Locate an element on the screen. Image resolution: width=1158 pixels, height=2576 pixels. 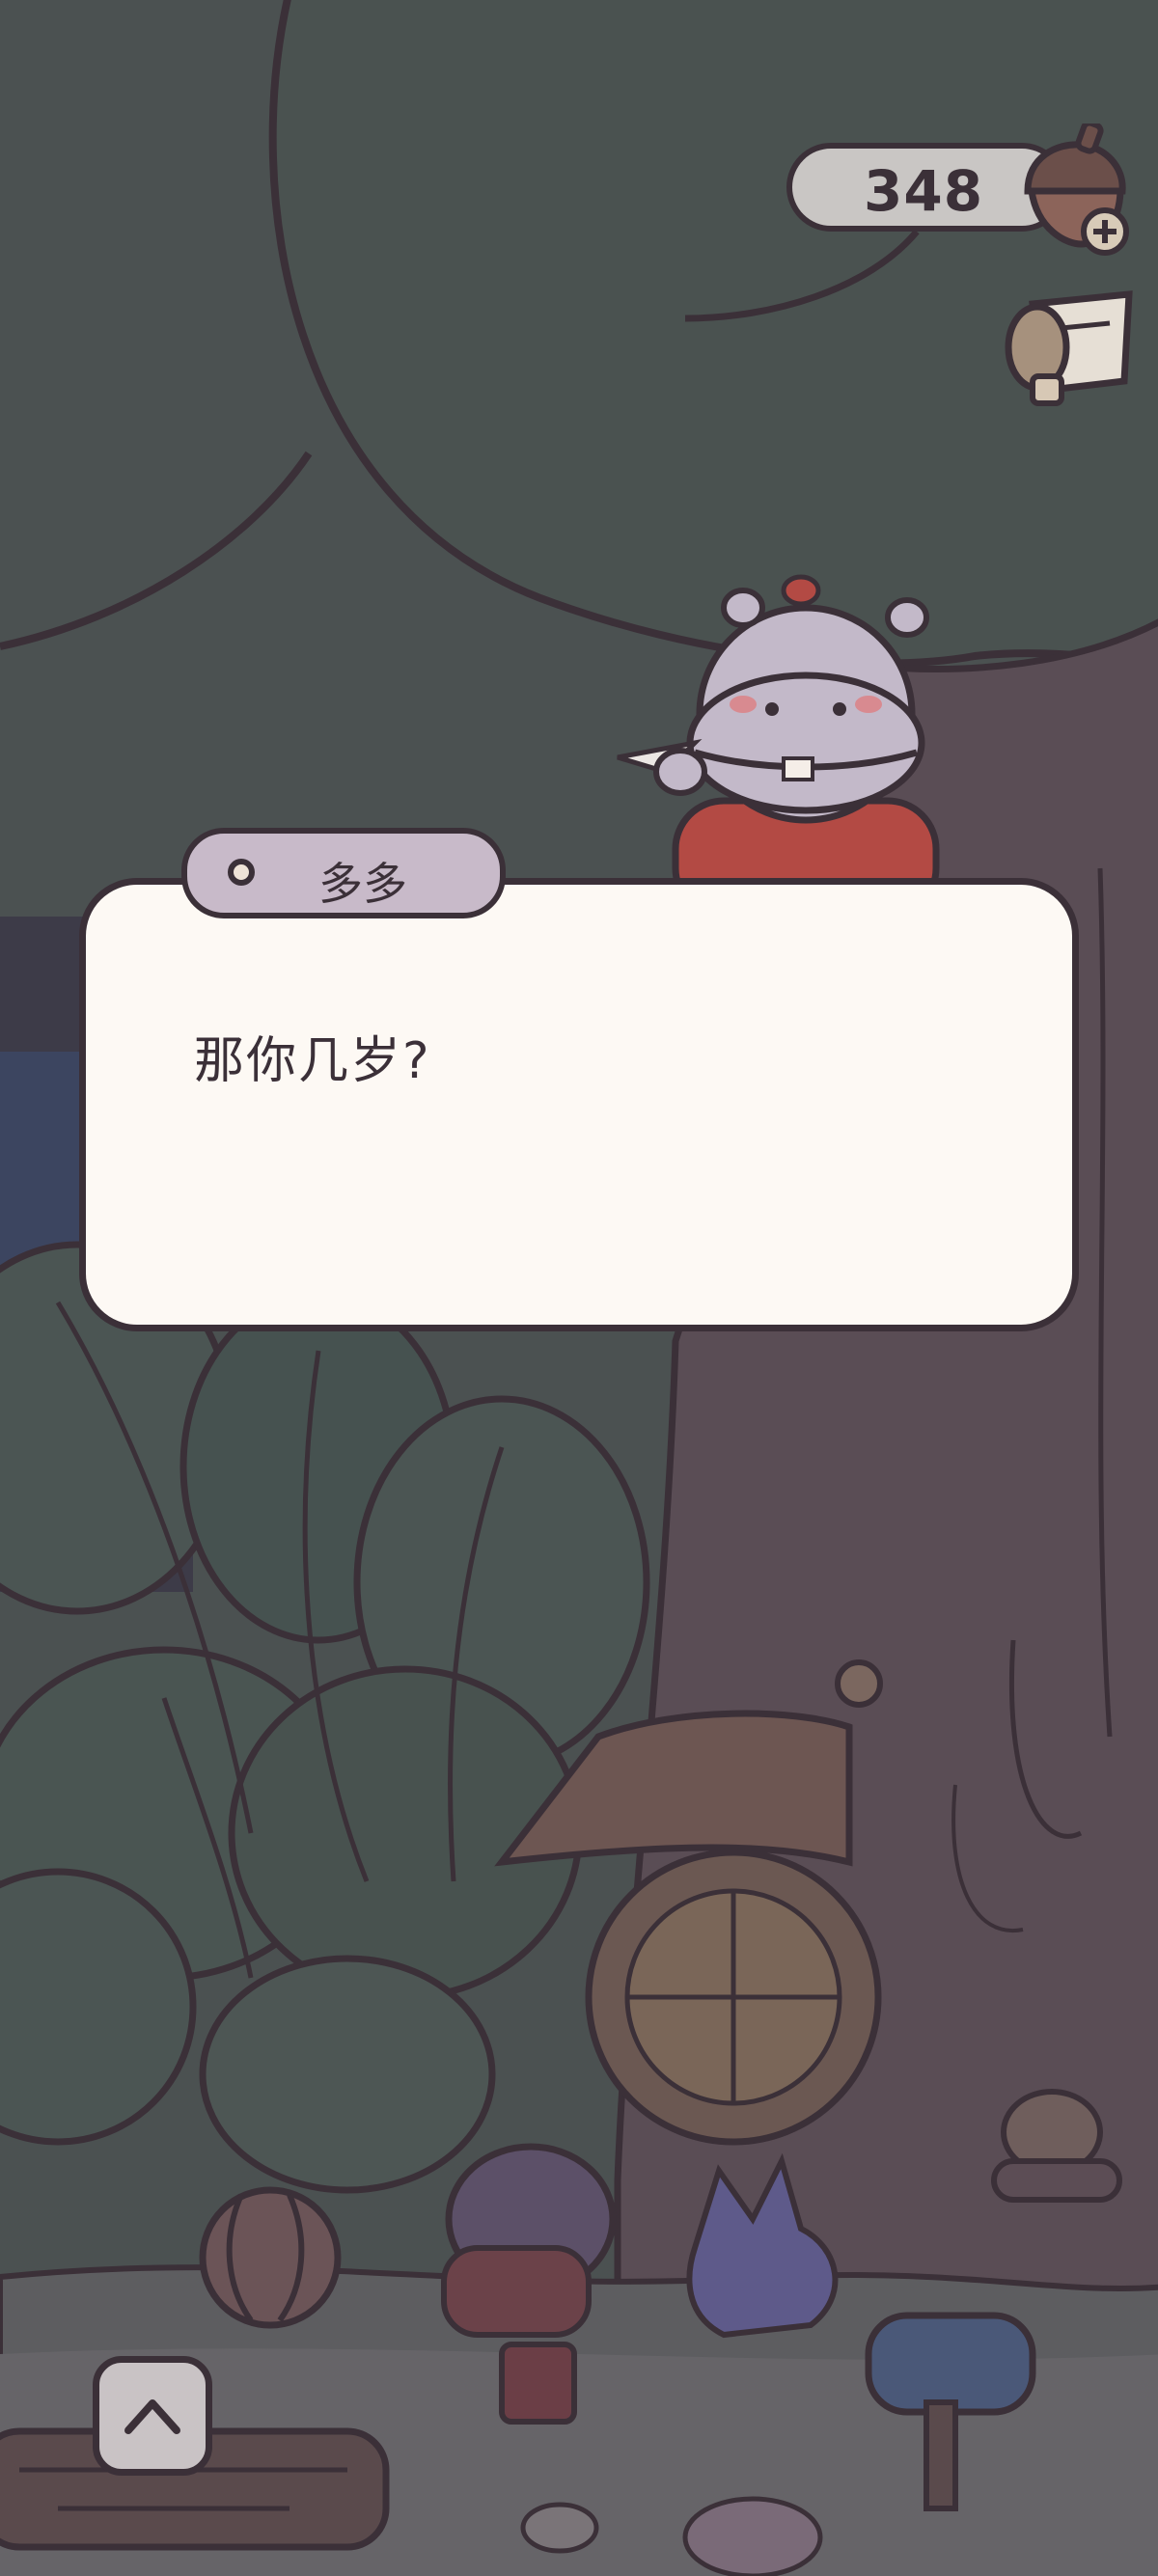
quest-scroll-button is located at coordinates (1066, 353).